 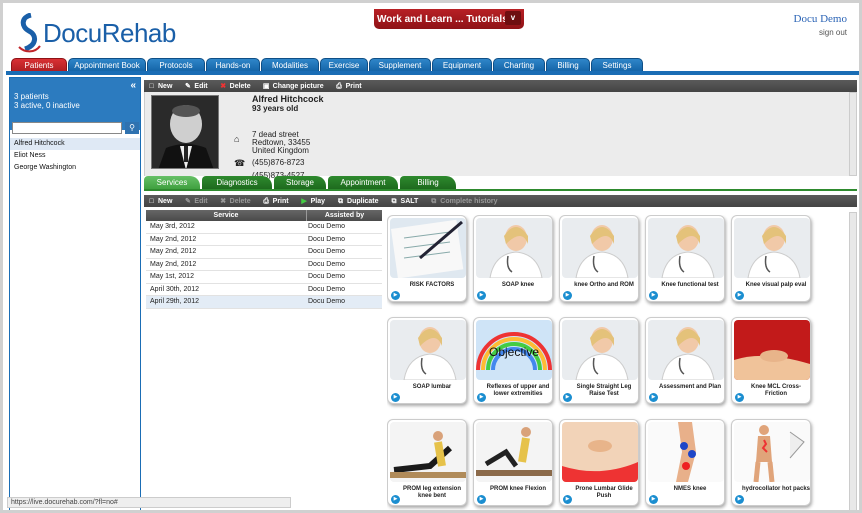 I want to click on patient-active-count: 3 active, 0 inactive, so click(x=47, y=105).